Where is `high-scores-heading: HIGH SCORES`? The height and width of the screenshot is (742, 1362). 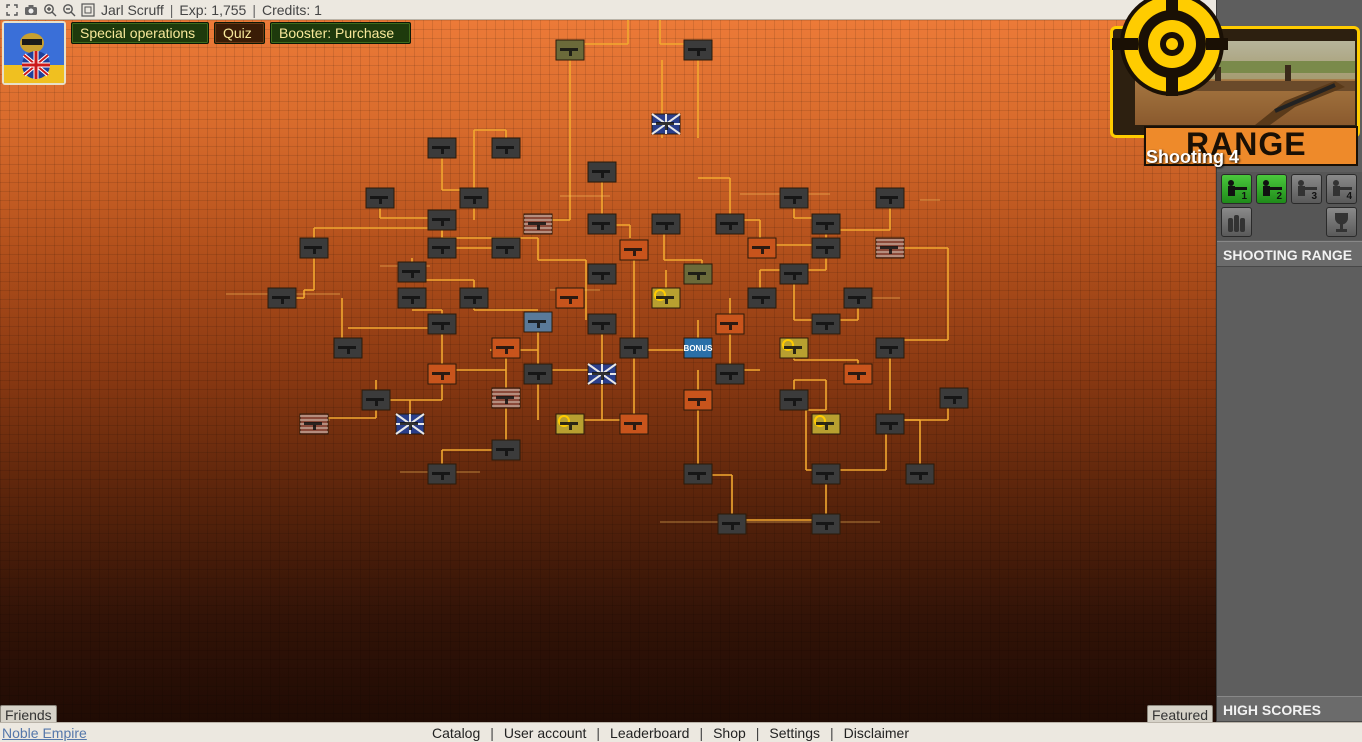 high-scores-heading: HIGH SCORES is located at coordinates (1289, 709).